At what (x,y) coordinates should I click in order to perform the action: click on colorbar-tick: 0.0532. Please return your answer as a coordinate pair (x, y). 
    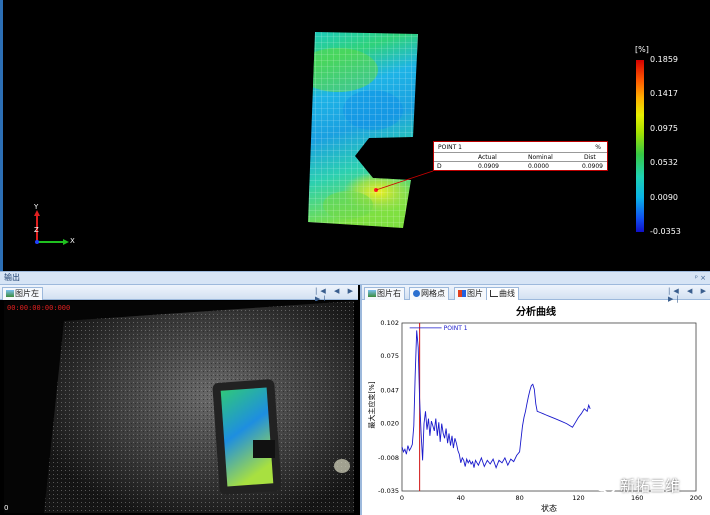
    Looking at the image, I should click on (664, 162).